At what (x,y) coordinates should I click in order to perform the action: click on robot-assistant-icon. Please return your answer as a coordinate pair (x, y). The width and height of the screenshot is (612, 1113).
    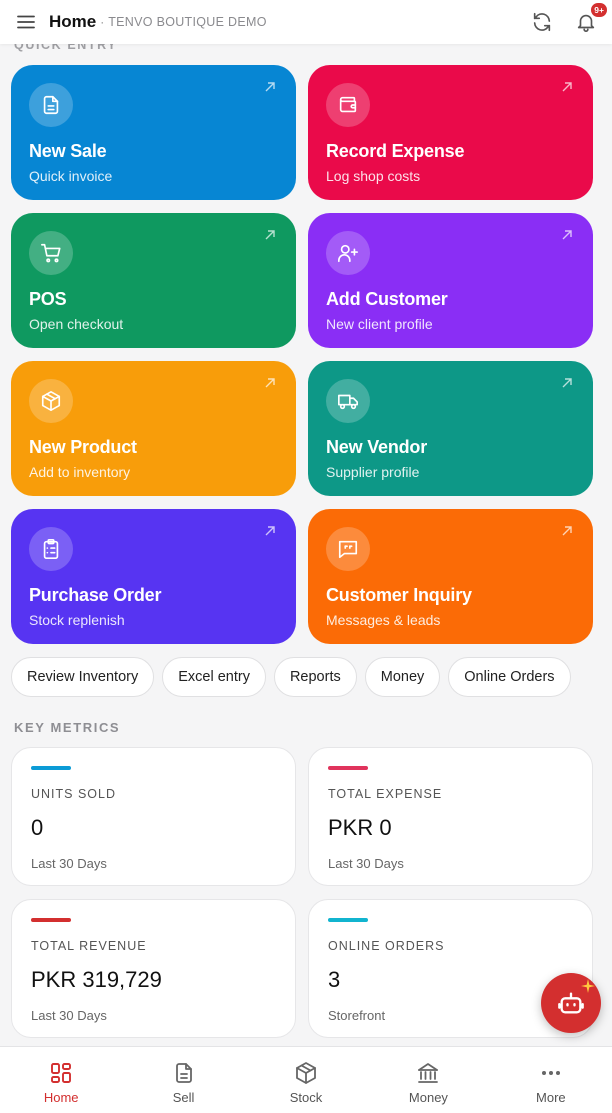
    Looking at the image, I should click on (571, 1003).